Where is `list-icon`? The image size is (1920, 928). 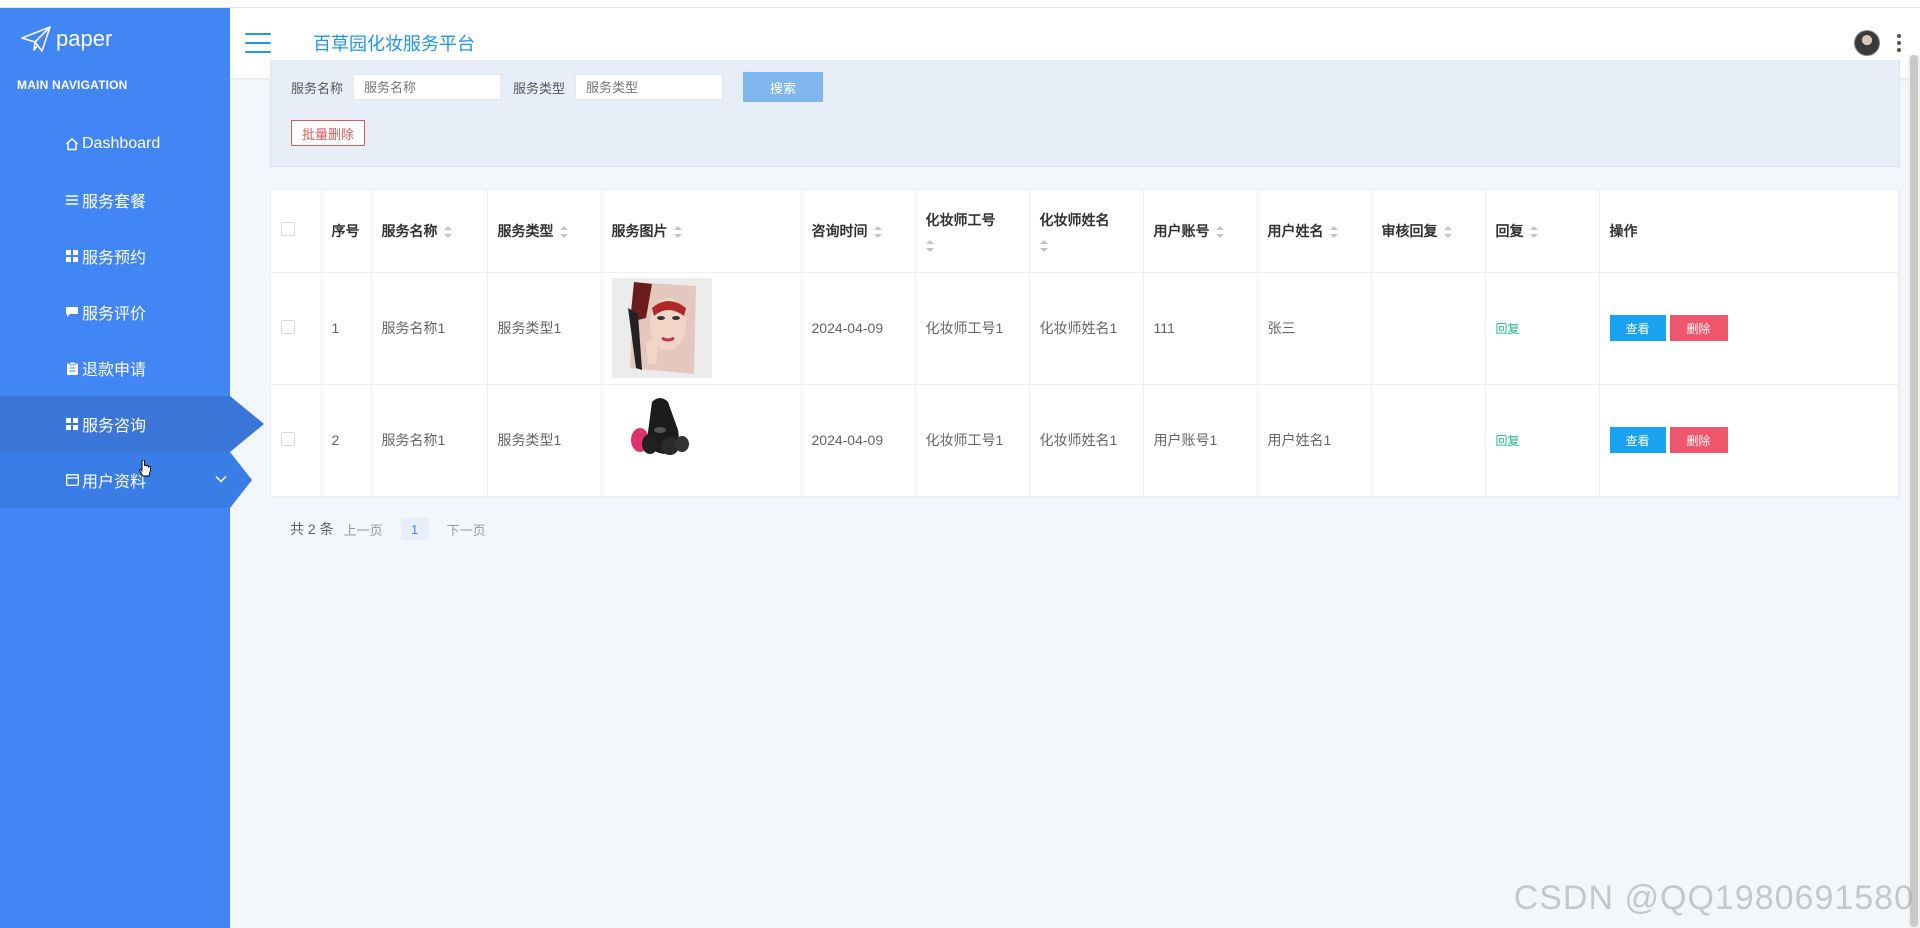
list-icon is located at coordinates (72, 200).